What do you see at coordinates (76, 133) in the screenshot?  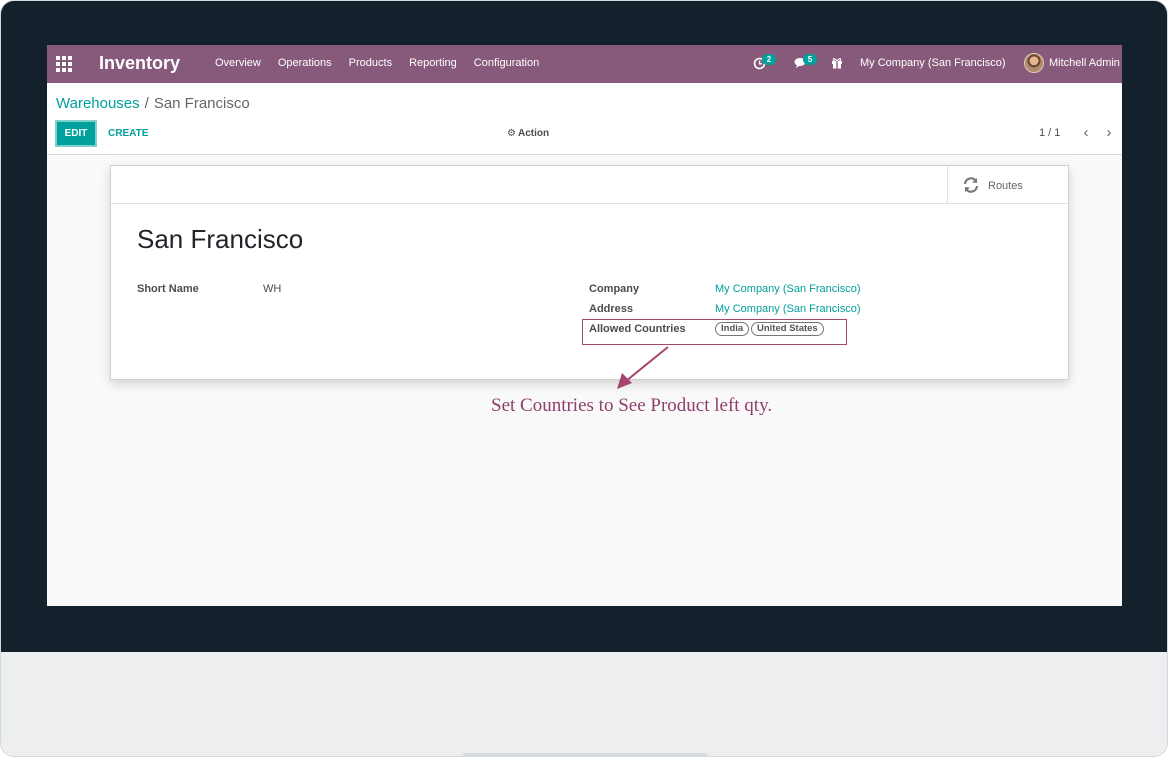 I see `edit-button: EDIT` at bounding box center [76, 133].